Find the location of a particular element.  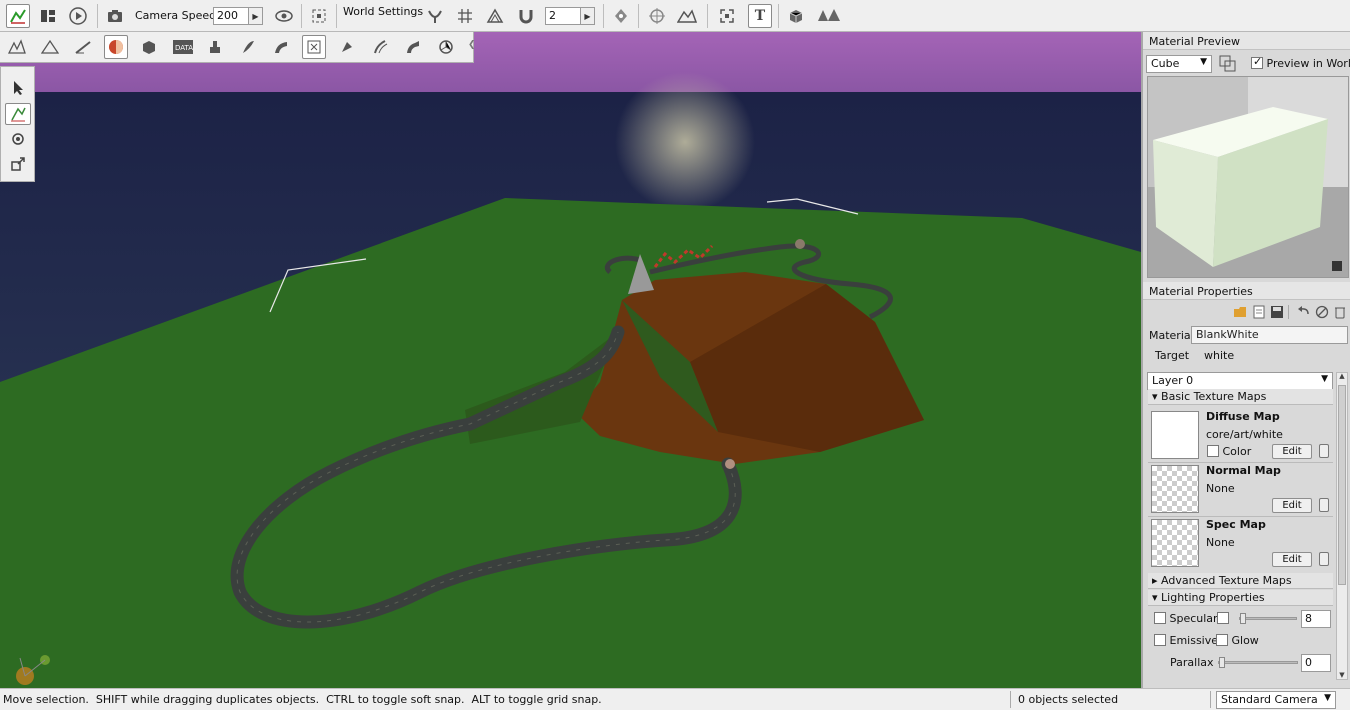

layout-icon is located at coordinates (48, 16).